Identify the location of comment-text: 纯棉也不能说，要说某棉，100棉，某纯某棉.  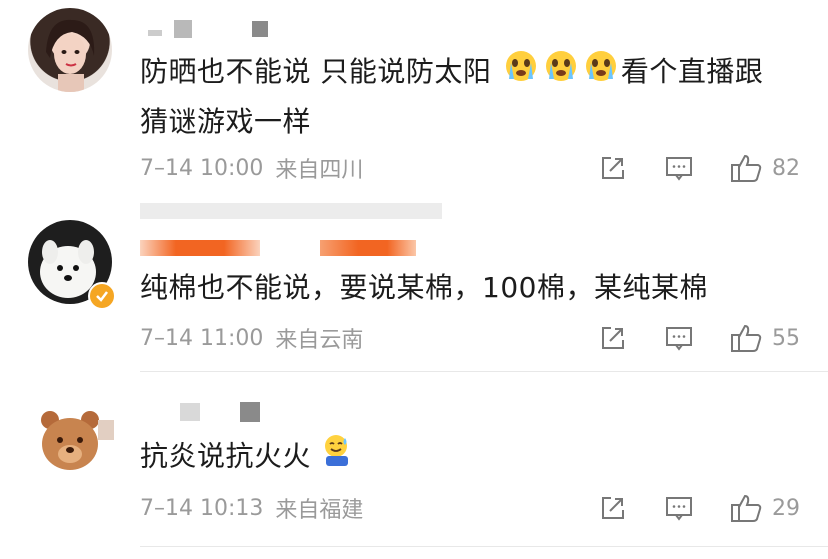
(424, 287).